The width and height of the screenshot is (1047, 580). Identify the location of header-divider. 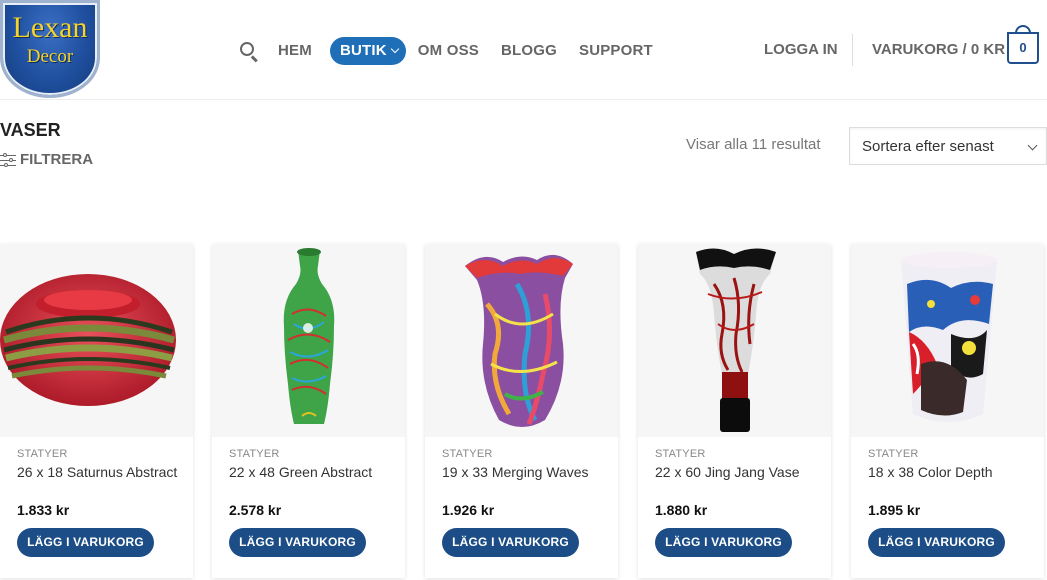
(852, 50).